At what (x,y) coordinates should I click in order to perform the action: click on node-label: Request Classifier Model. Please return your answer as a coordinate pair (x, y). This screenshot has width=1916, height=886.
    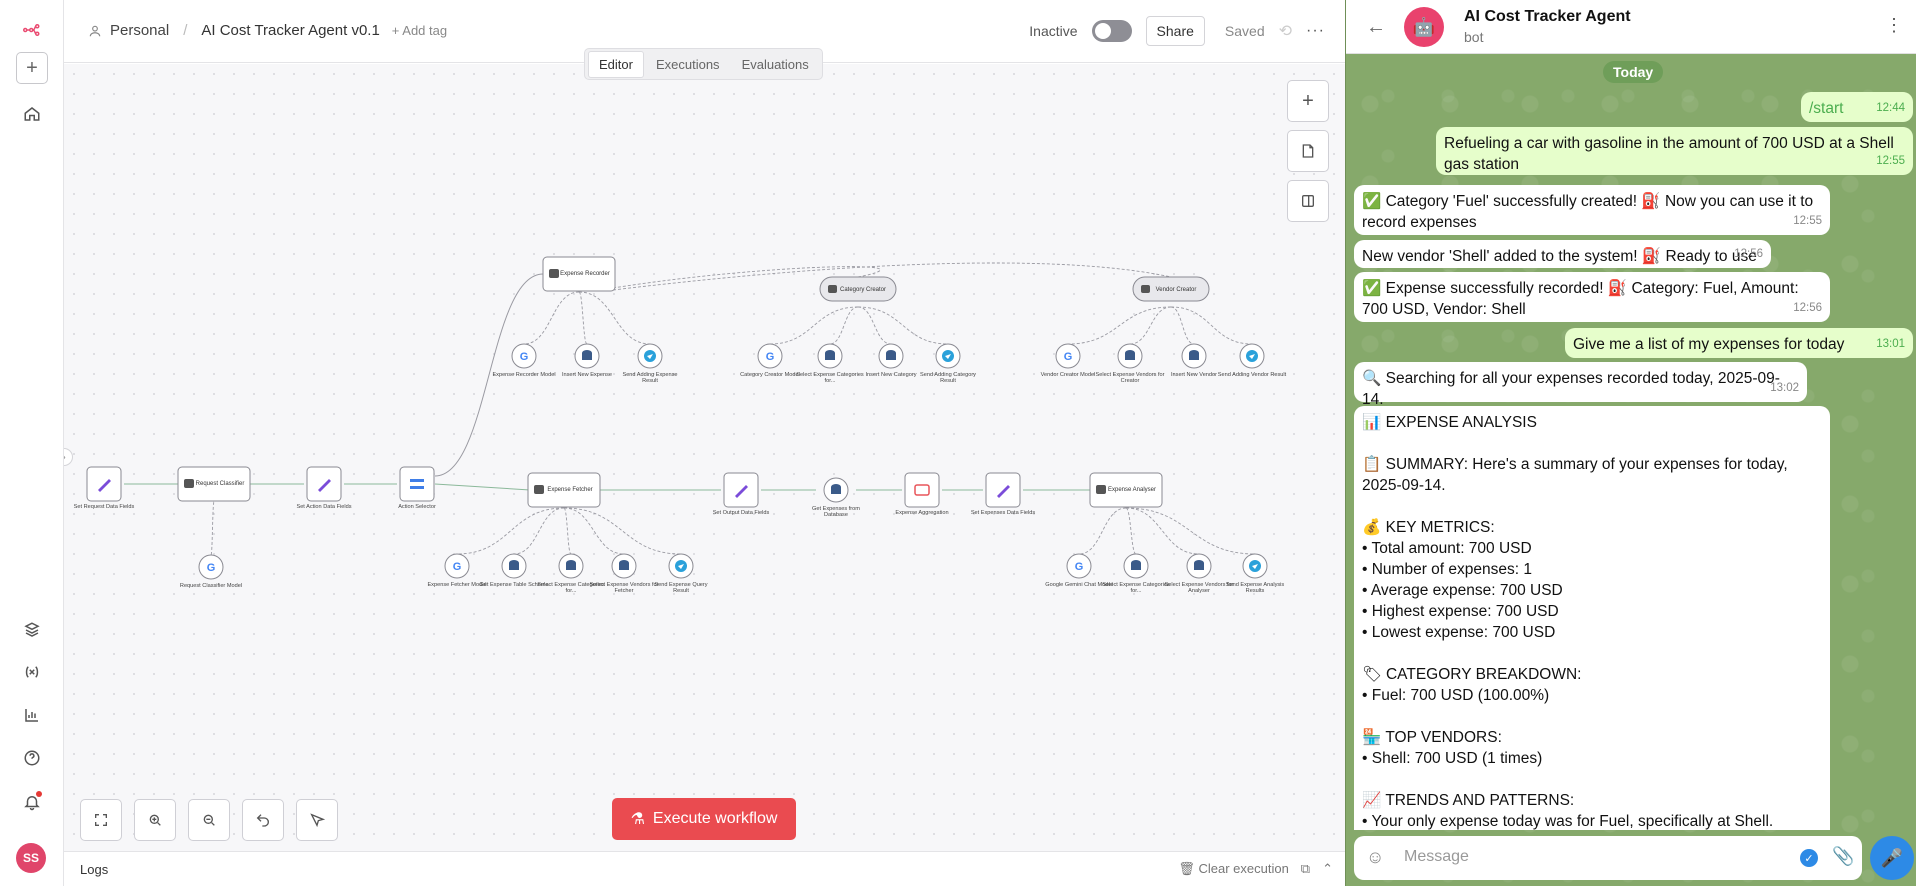
    Looking at the image, I should click on (211, 586).